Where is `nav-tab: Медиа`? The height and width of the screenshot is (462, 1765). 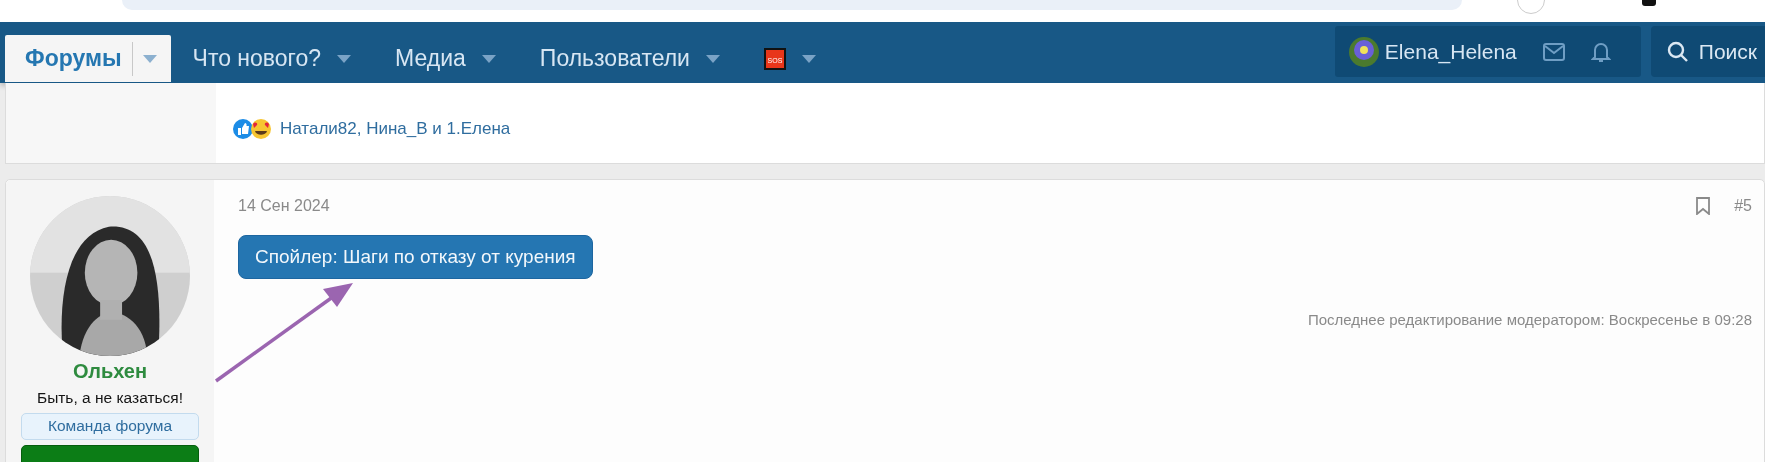
nav-tab: Медиа is located at coordinates (445, 58).